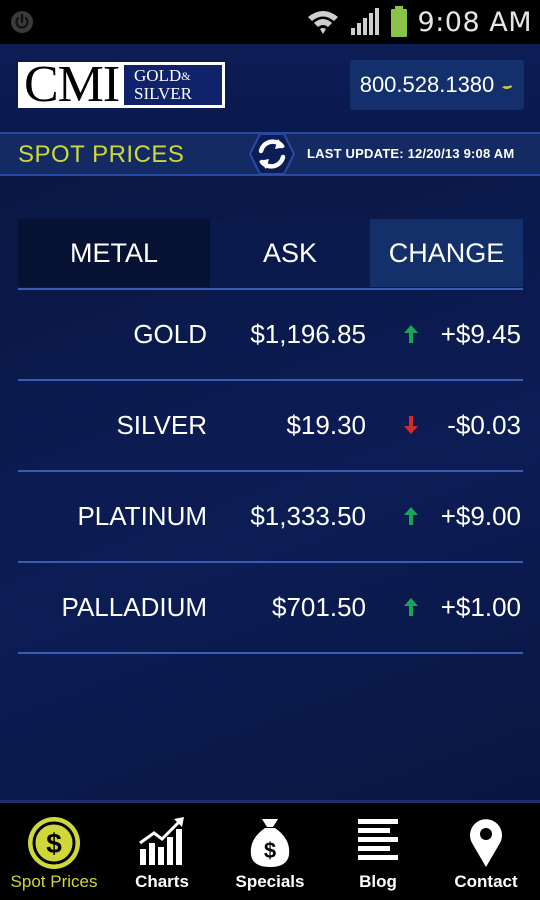 The image size is (540, 900). What do you see at coordinates (270, 426) in the screenshot?
I see `table-row-silver: SILVER $19.30 -$0.03` at bounding box center [270, 426].